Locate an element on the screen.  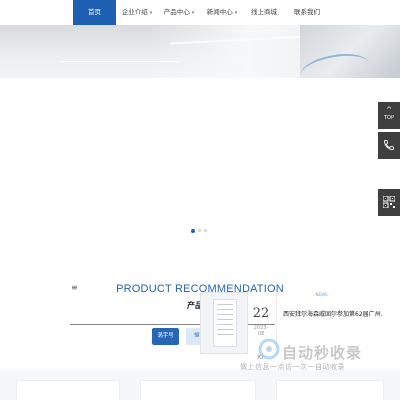
watermark-title: 自动秒收录 is located at coordinates (322, 353).